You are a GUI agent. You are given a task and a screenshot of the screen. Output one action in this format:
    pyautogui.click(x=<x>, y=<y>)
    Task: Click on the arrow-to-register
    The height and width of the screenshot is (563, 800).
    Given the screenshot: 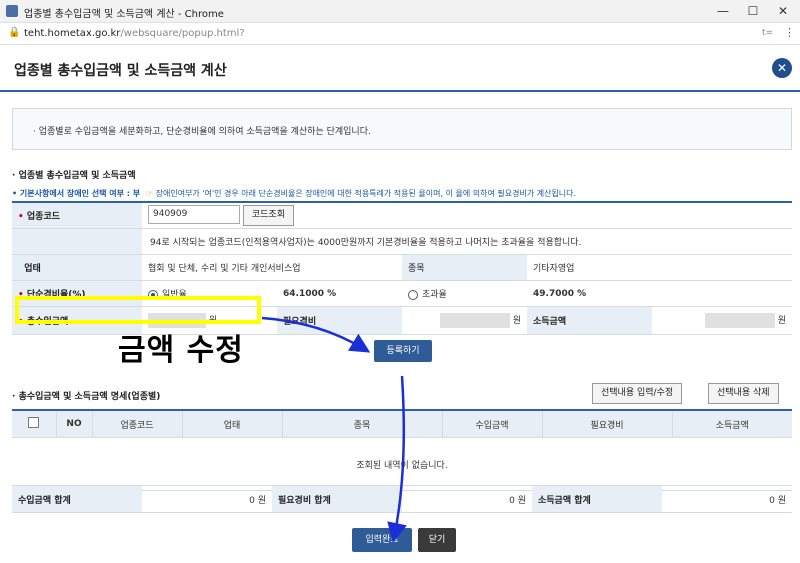 What is the action you would take?
    pyautogui.click(x=316, y=334)
    